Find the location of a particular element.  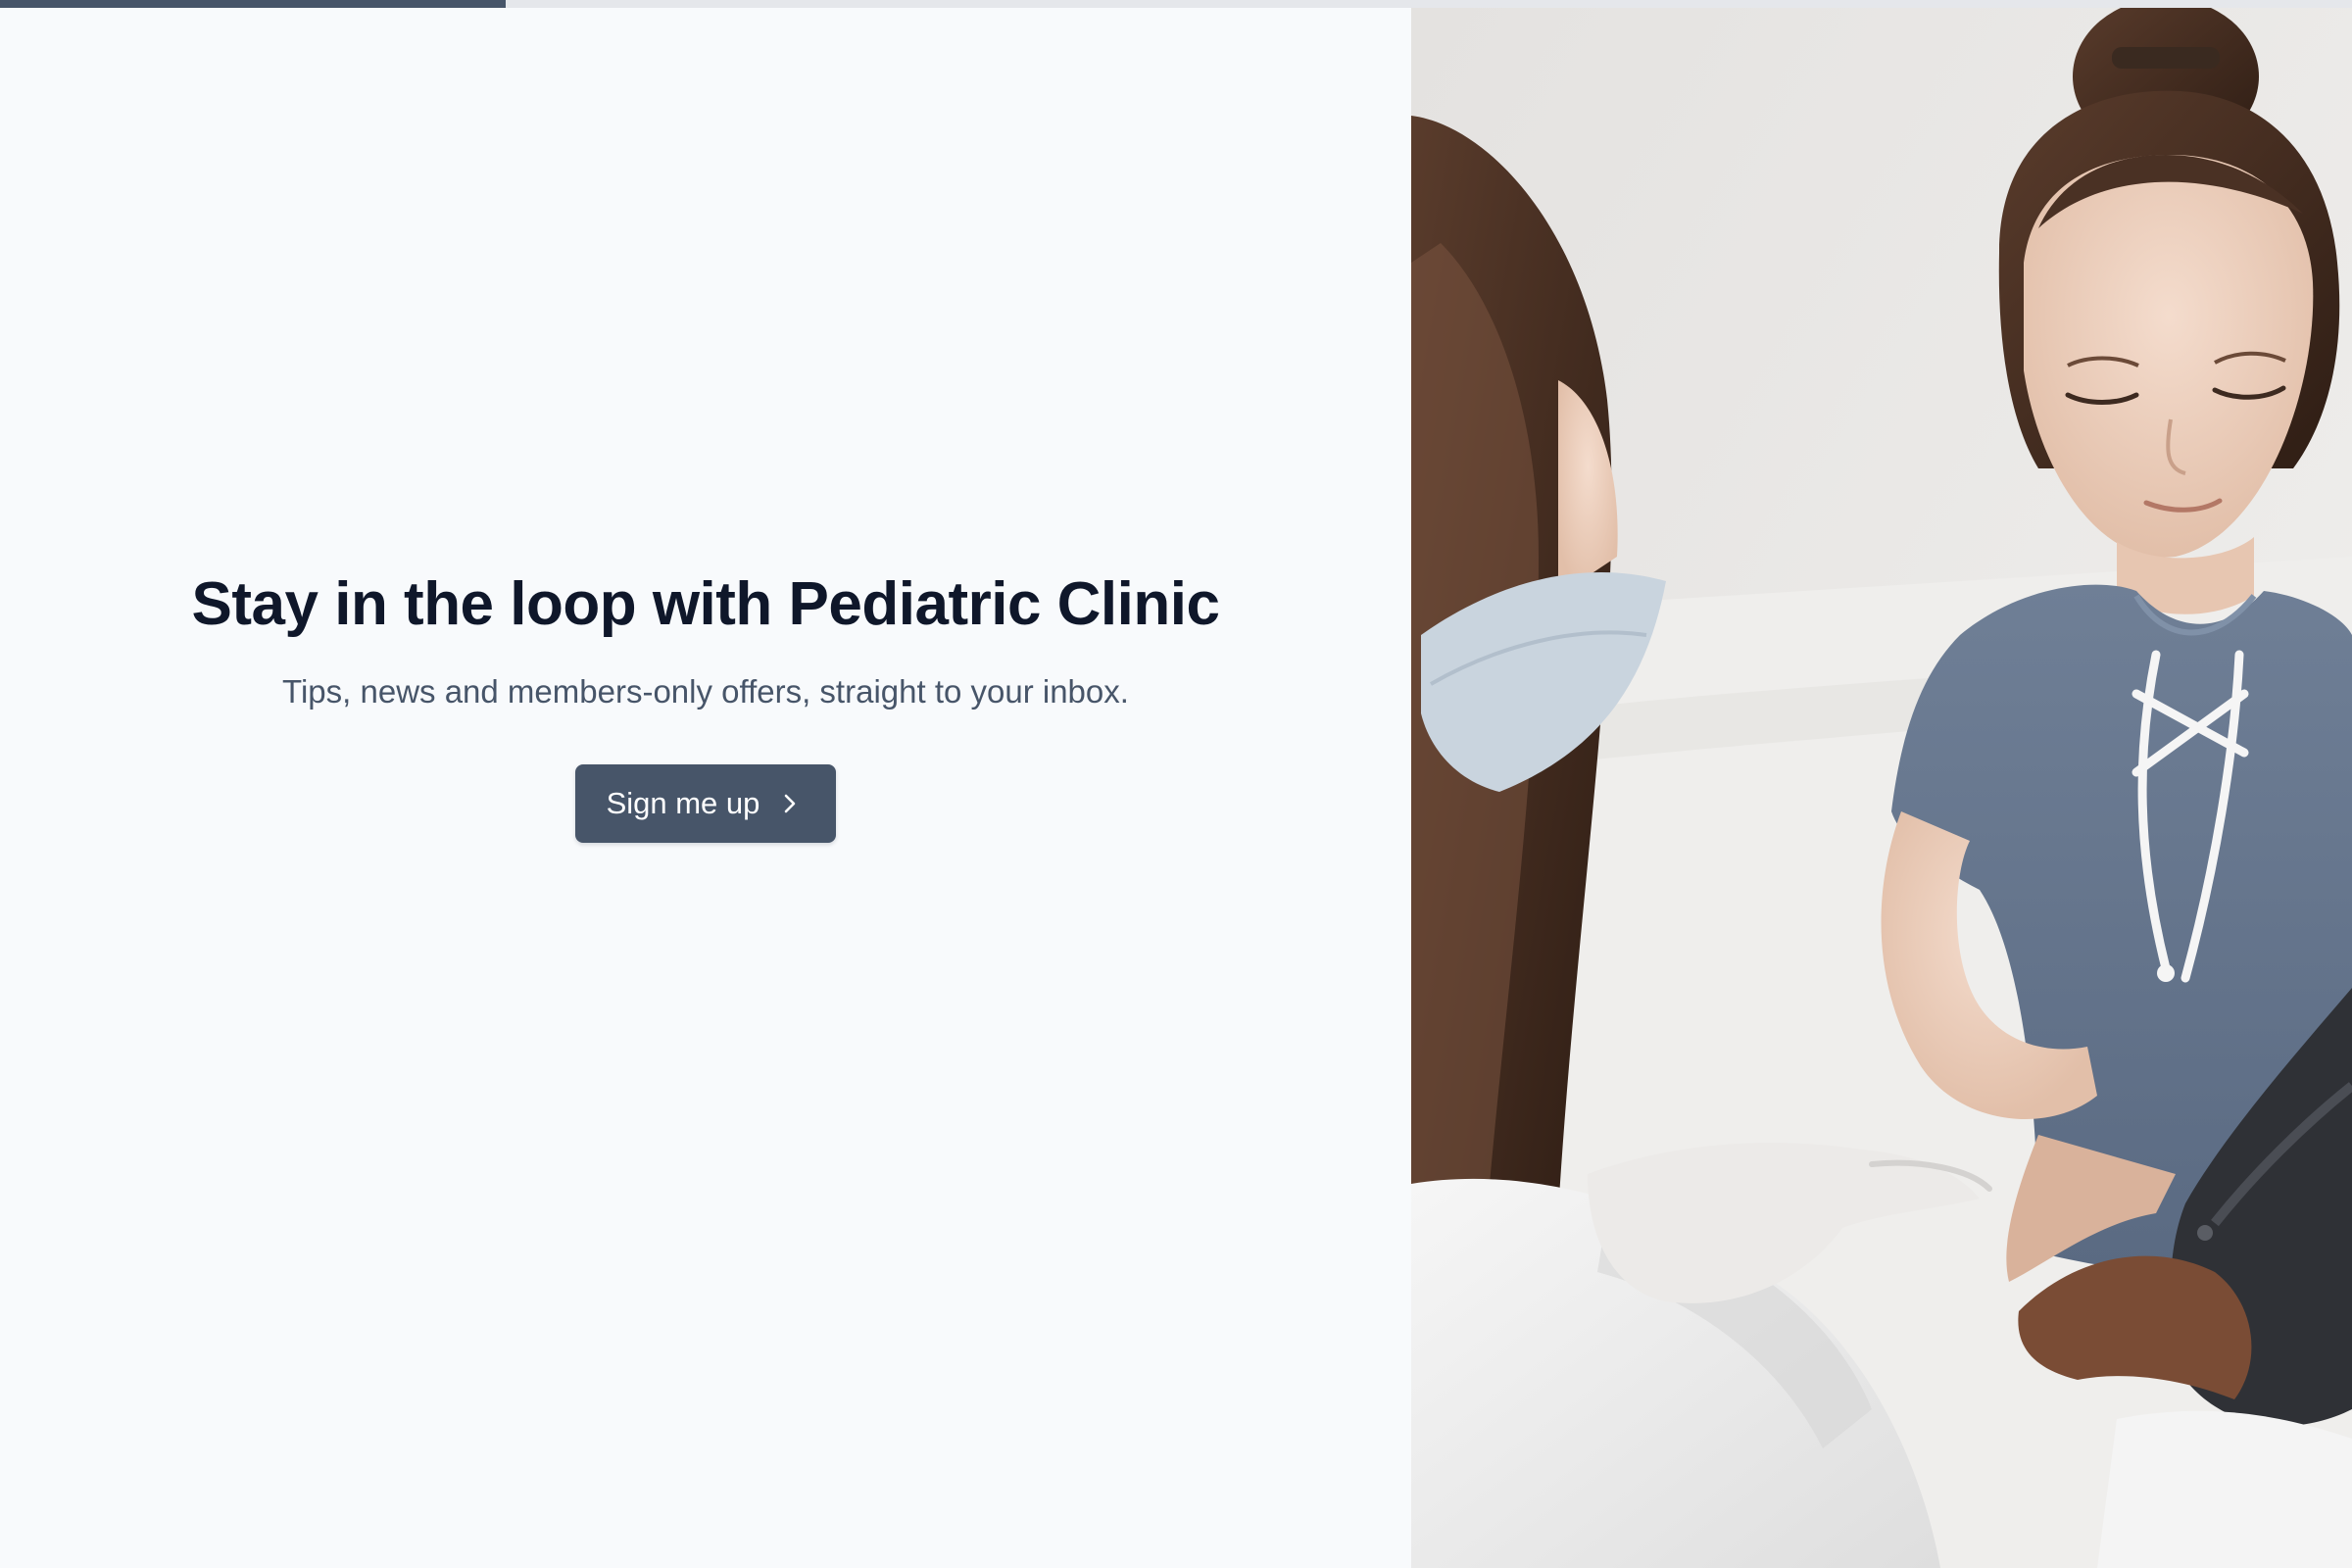

sign-up-button: Sign me up is located at coordinates (705, 803).